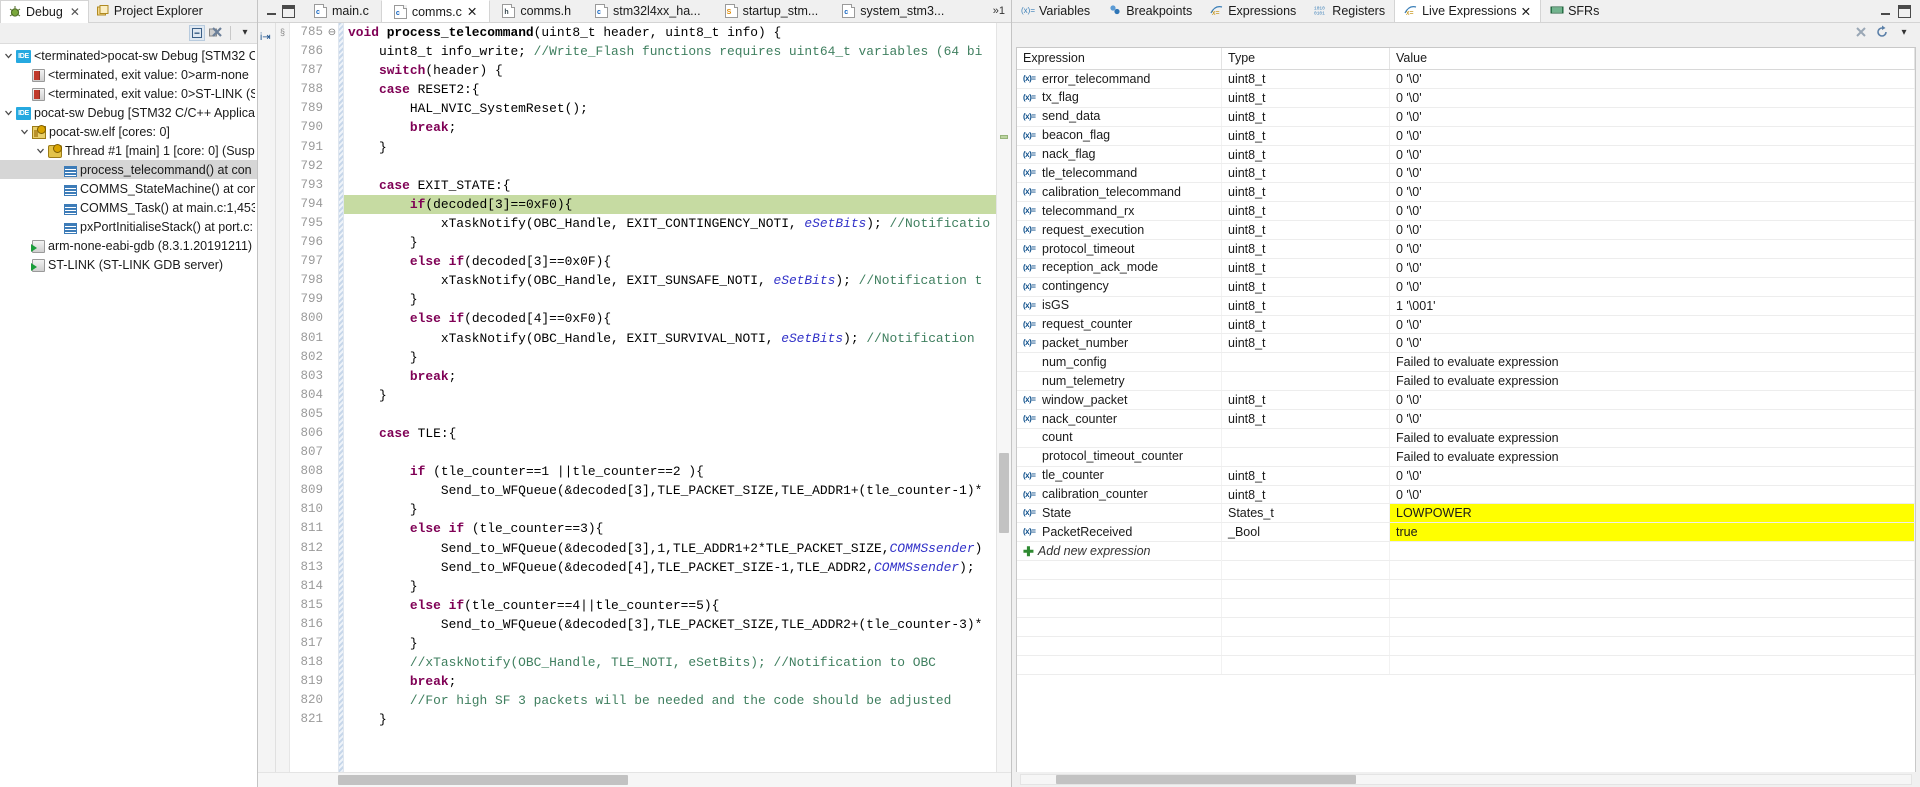 The image size is (1920, 787). What do you see at coordinates (128, 150) in the screenshot?
I see `debug-tree-row: Thread #1 [main] 1 [core: 0] (Susp` at bounding box center [128, 150].